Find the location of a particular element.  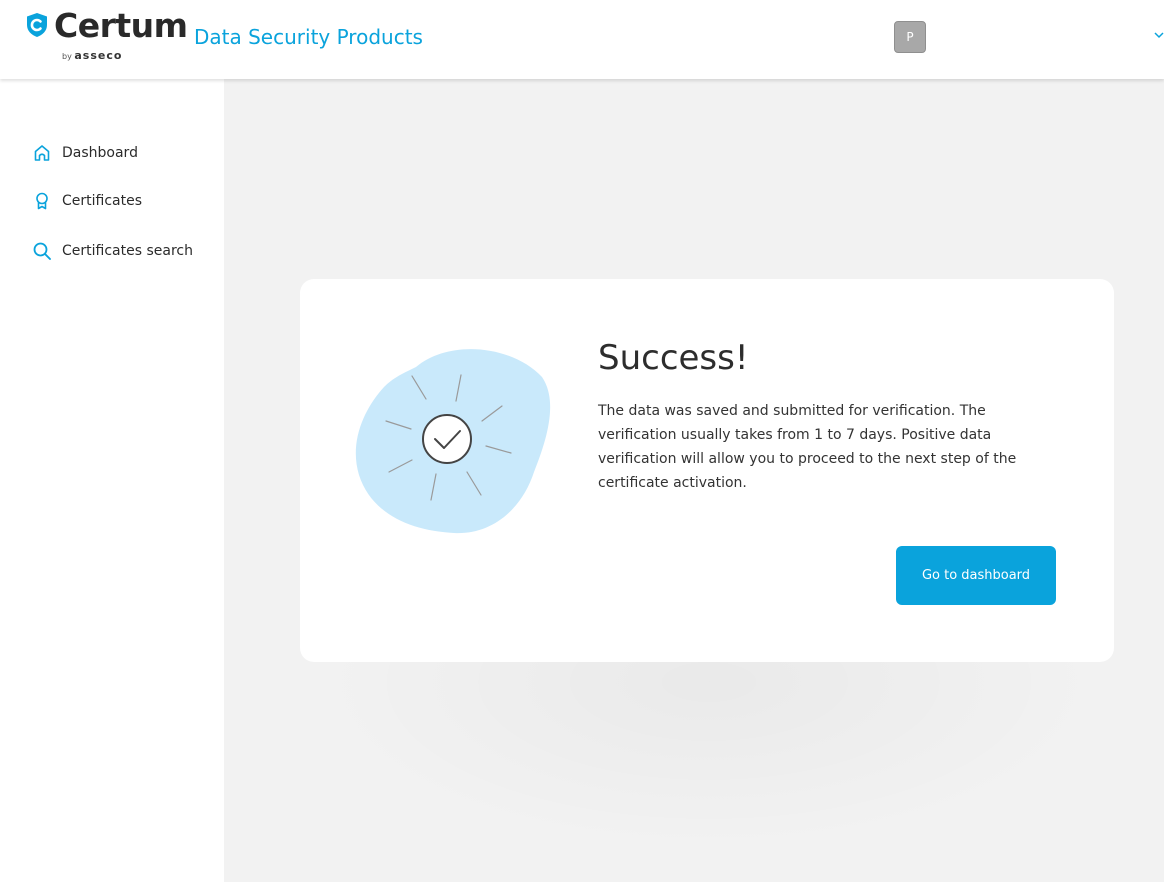

sidebar-item-label: Certificates is located at coordinates (102, 201).